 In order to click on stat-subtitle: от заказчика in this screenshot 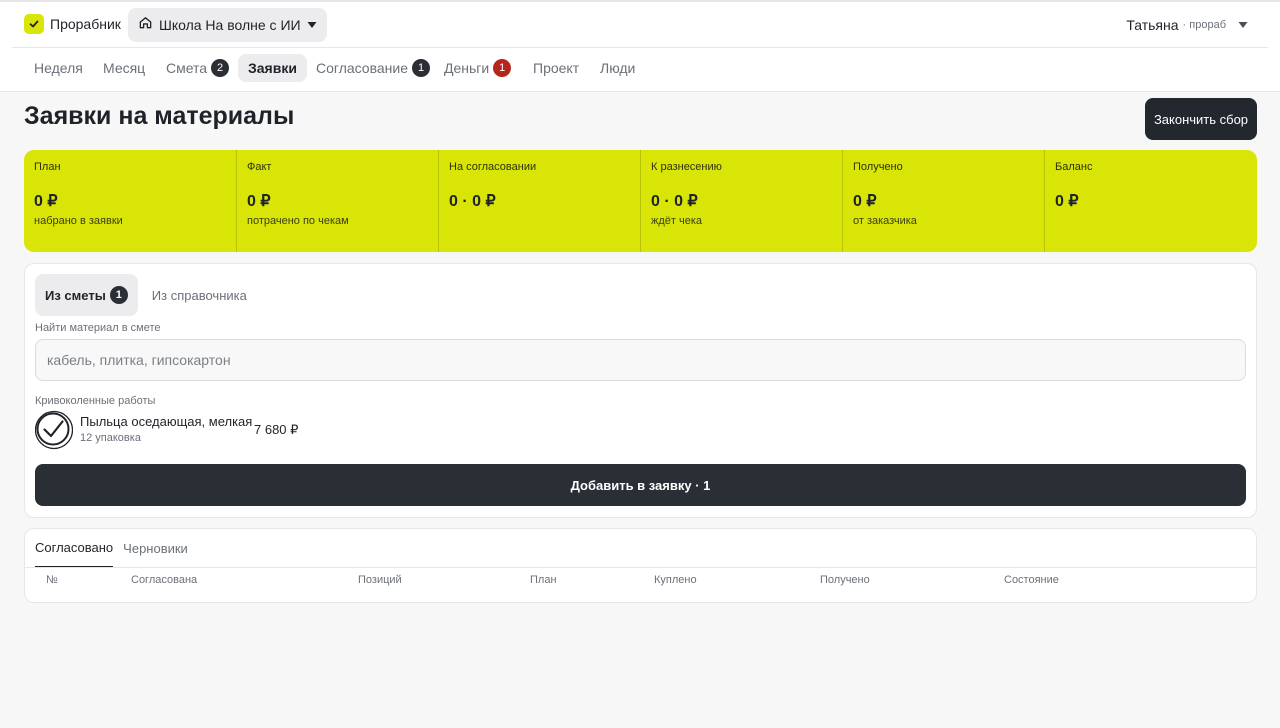, I will do `click(885, 221)`.